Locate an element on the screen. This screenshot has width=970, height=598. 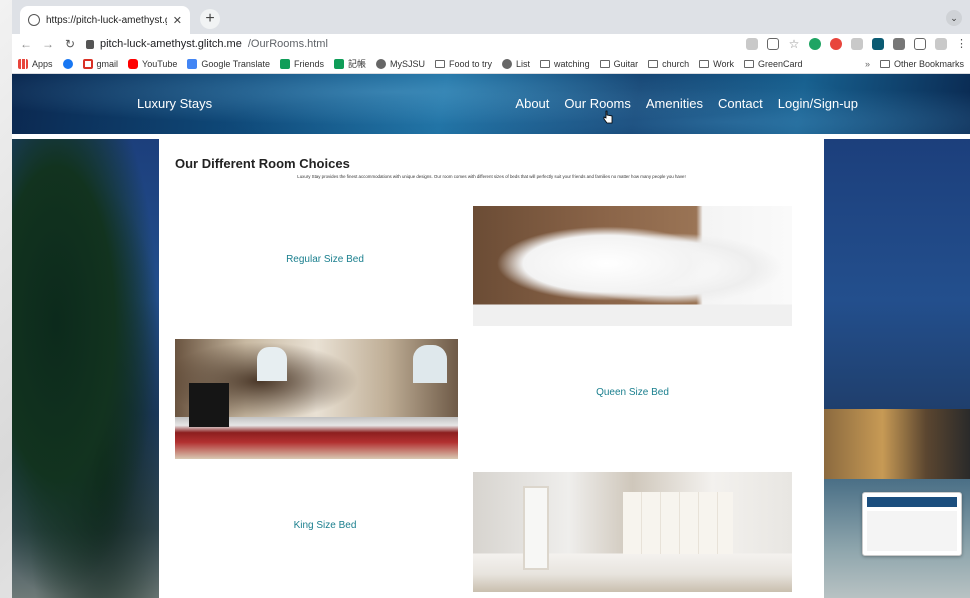
tab-close-icon: ✕ is located at coordinates (177, 20).